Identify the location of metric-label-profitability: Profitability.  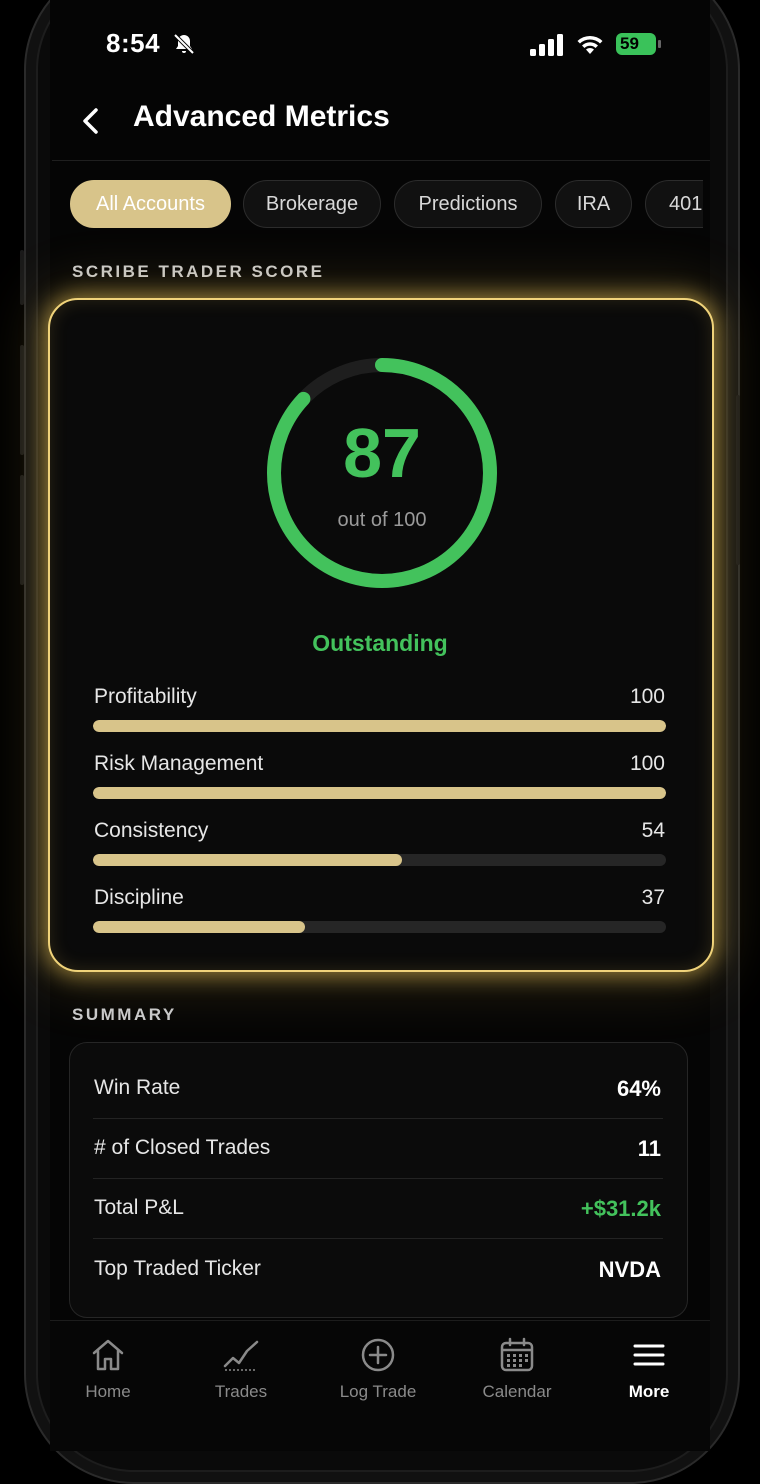
(145, 696).